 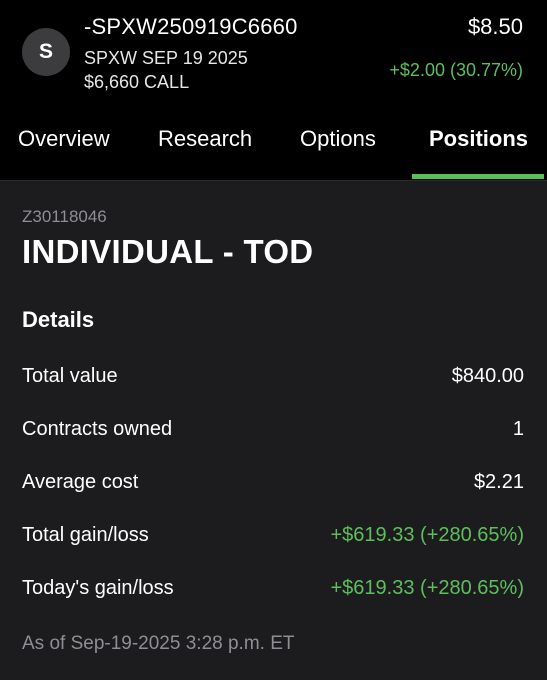 What do you see at coordinates (64, 139) in the screenshot?
I see `tab-overview: Overview` at bounding box center [64, 139].